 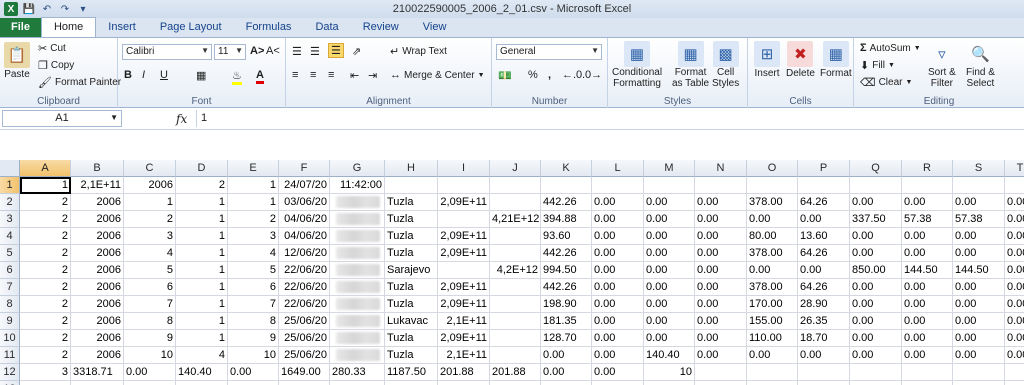 What do you see at coordinates (464, 321) in the screenshot?
I see `cell-i9: 2,1E+11` at bounding box center [464, 321].